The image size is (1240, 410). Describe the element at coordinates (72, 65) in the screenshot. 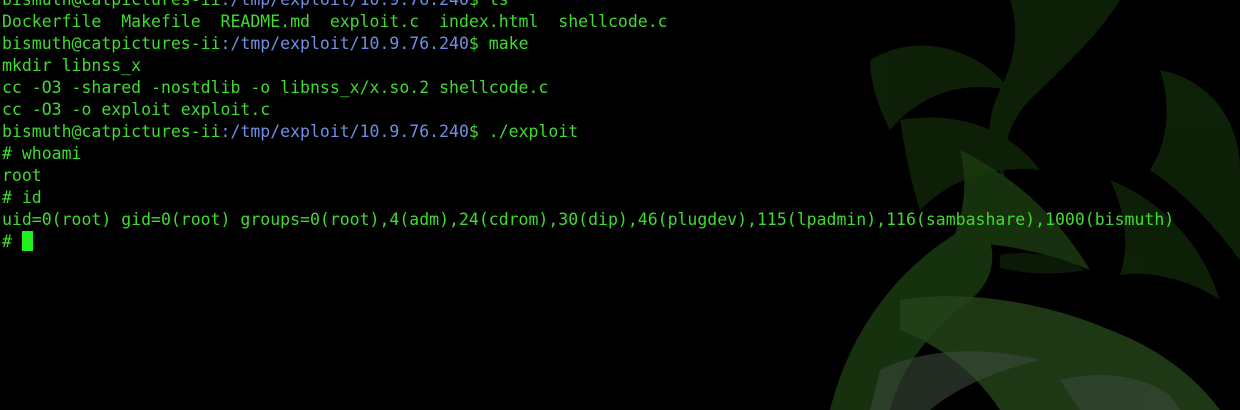

I see `output-line: mkdir libnss_x` at that location.